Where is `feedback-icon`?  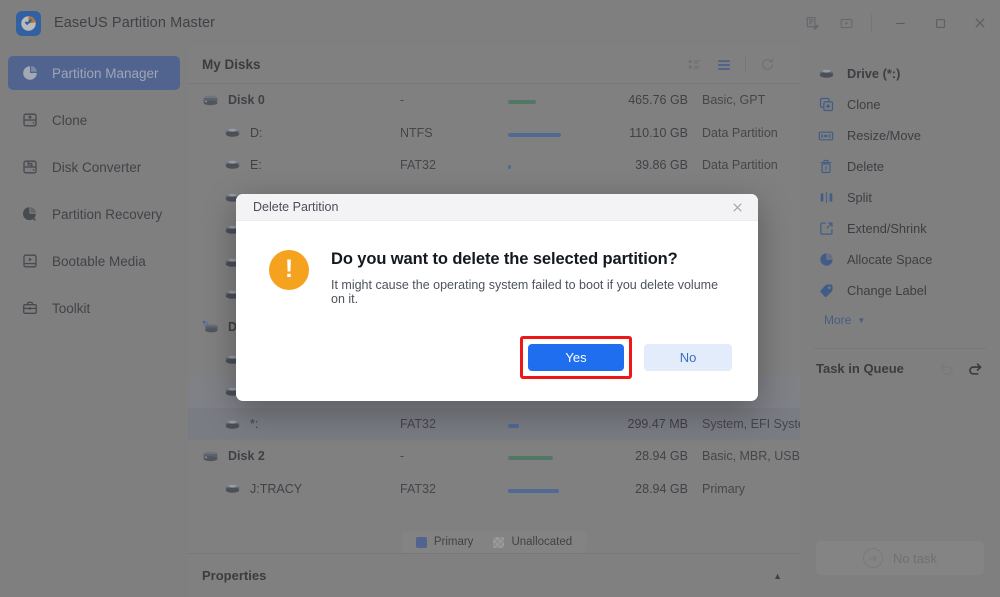 feedback-icon is located at coordinates (812, 23).